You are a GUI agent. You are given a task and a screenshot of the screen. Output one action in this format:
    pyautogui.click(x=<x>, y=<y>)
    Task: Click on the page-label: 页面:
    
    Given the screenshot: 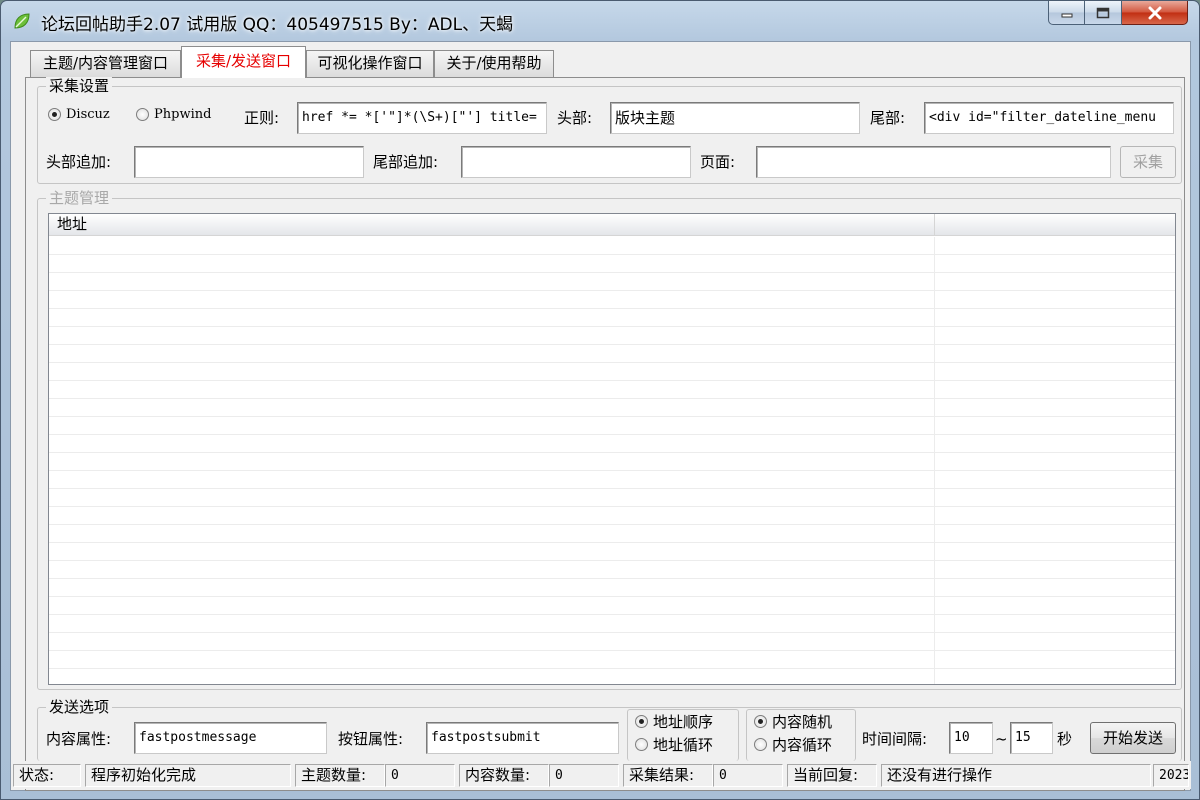 What is the action you would take?
    pyautogui.click(x=718, y=162)
    